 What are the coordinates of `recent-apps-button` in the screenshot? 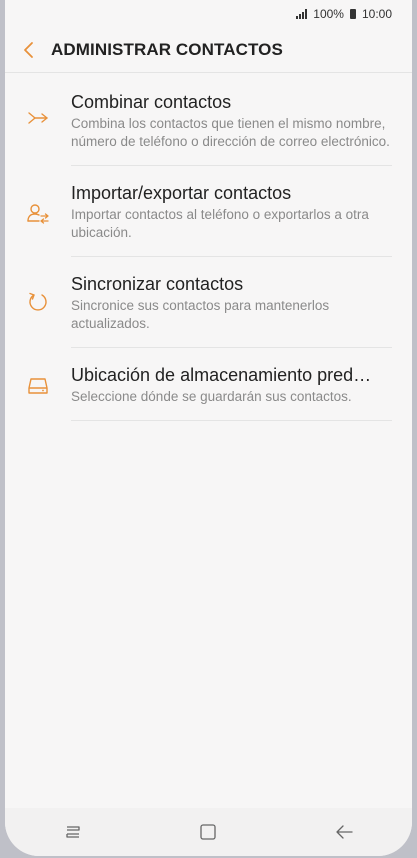 It's located at (73, 832).